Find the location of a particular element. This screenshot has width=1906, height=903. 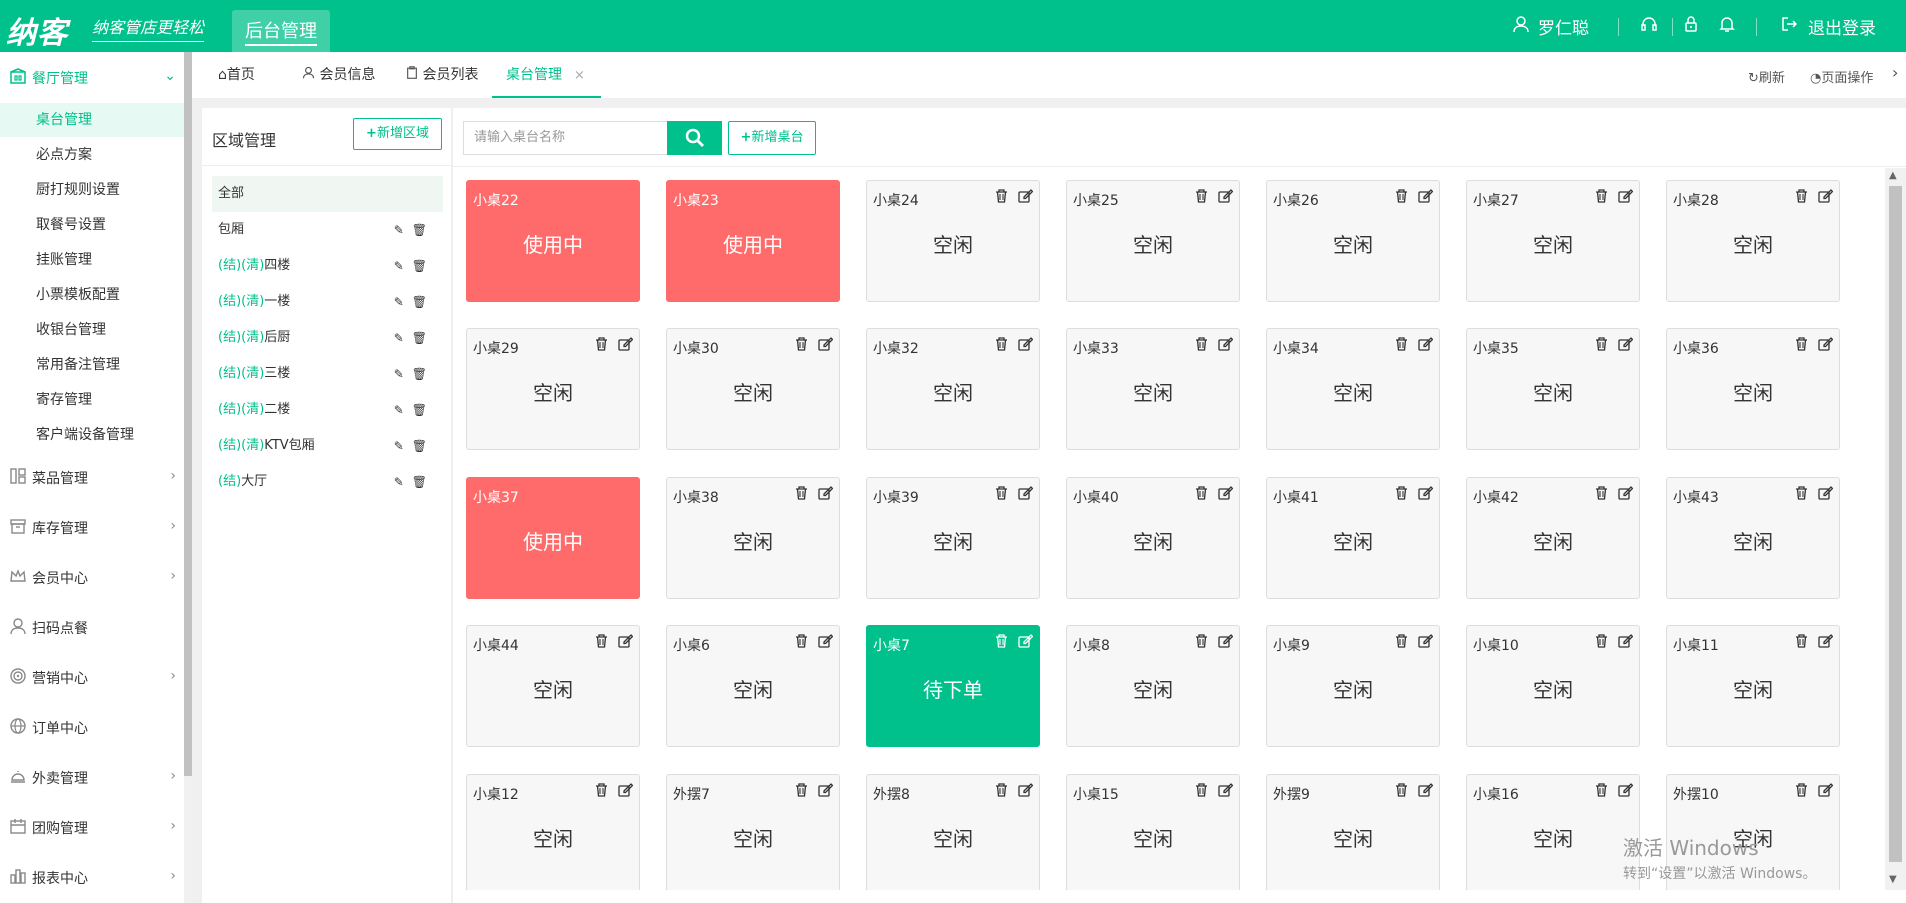

sidebar-scroll-thumb is located at coordinates (188, 414).